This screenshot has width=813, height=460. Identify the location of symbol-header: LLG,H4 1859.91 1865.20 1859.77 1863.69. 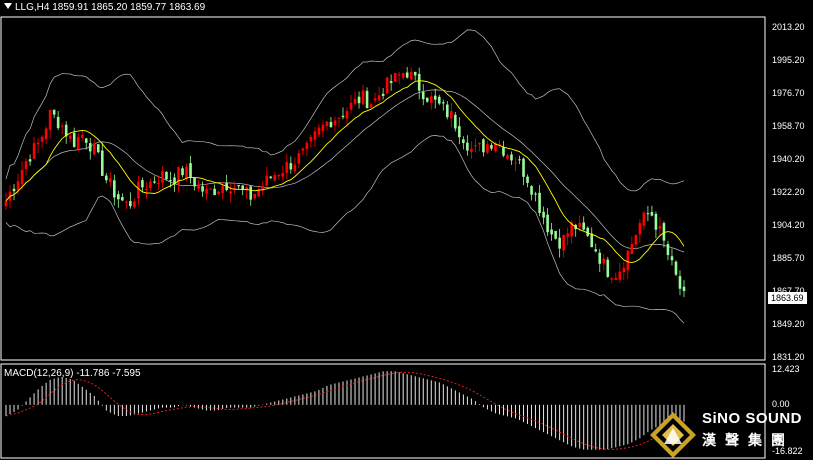
(104, 7).